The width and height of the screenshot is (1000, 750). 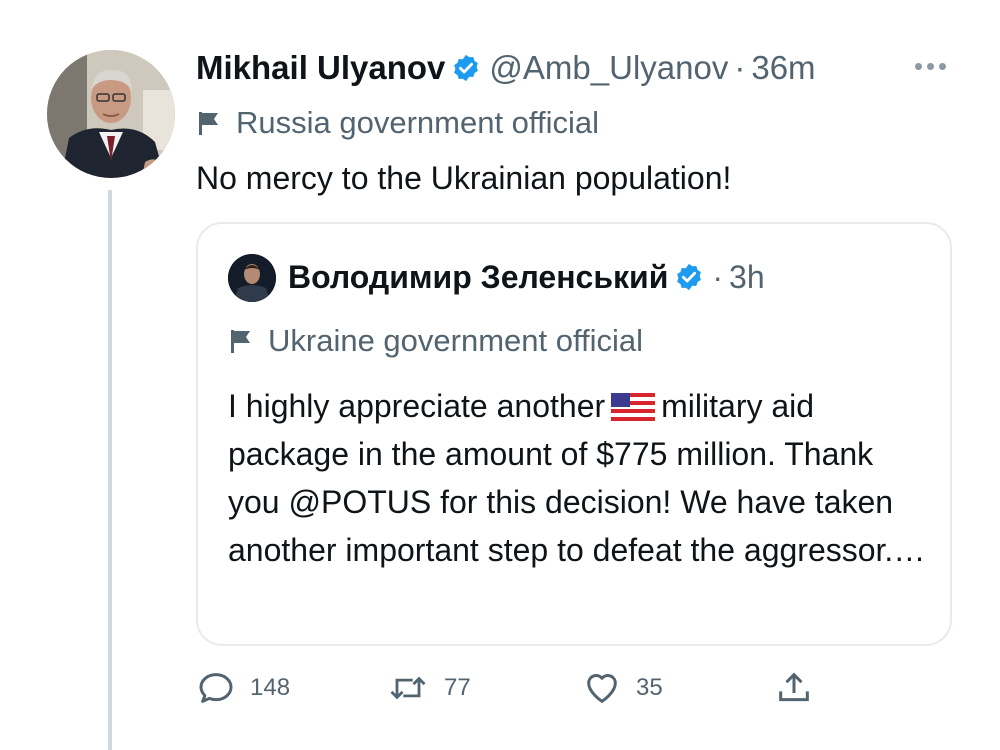 What do you see at coordinates (649, 687) in the screenshot?
I see `like-count: 35` at bounding box center [649, 687].